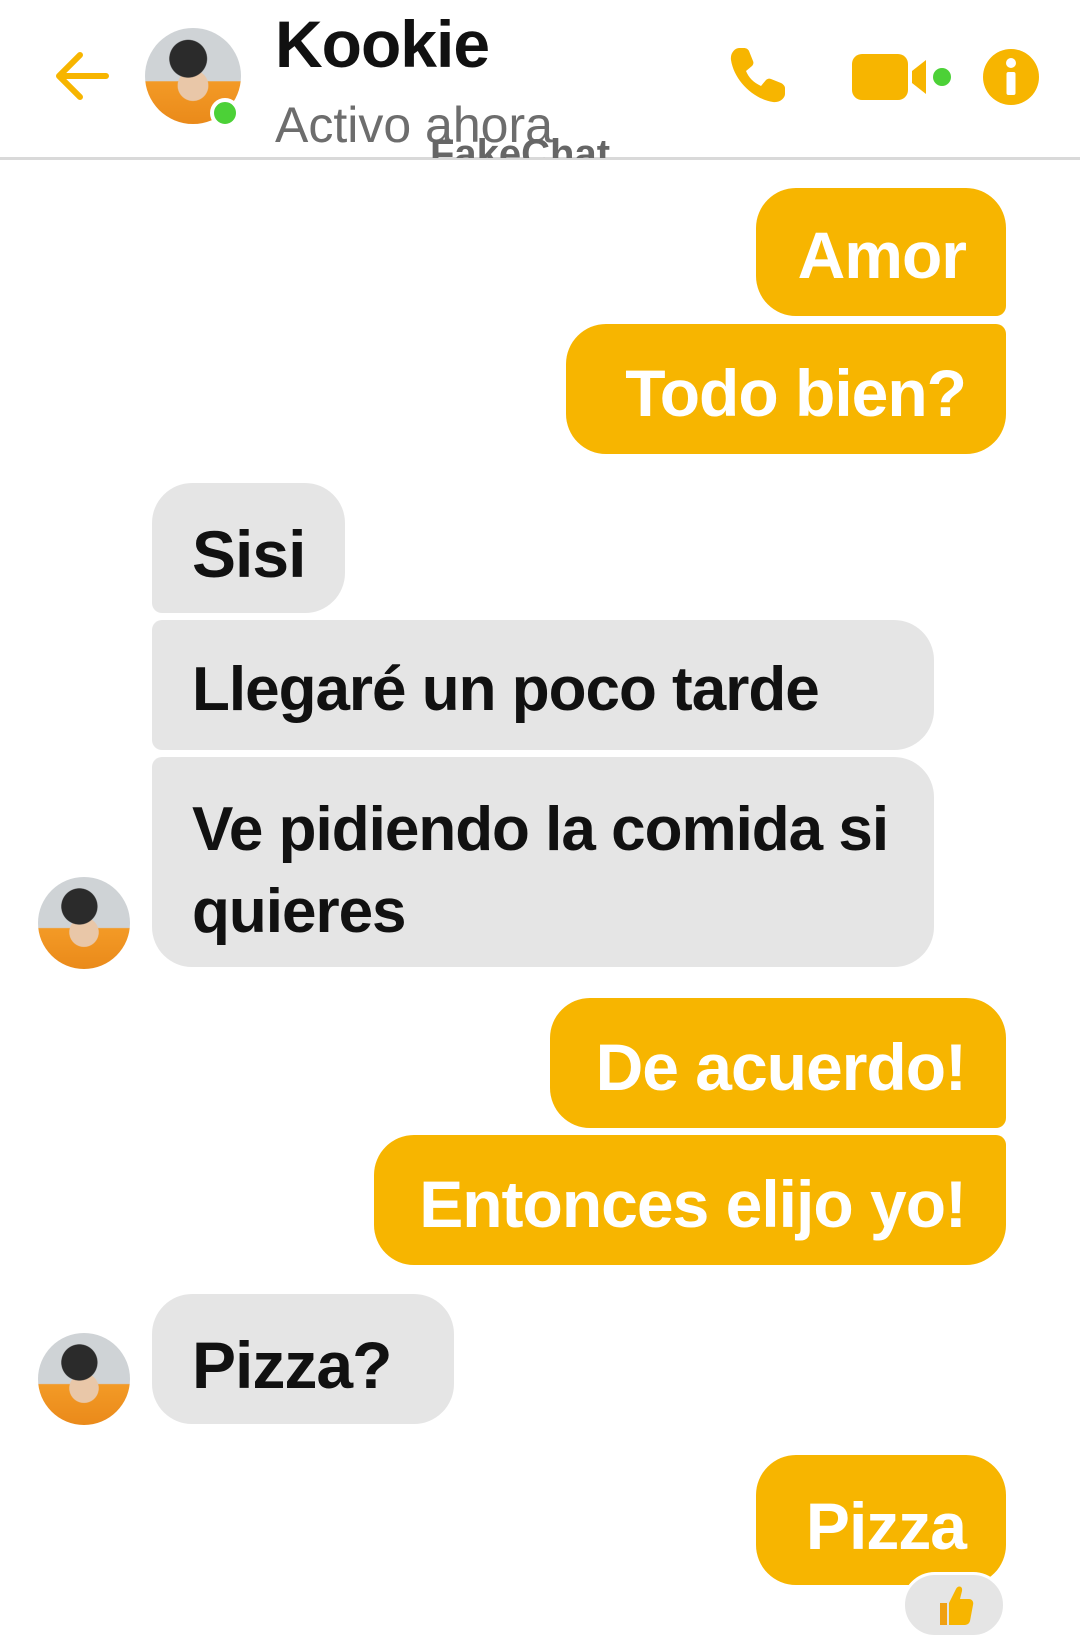 The image size is (1080, 1649). What do you see at coordinates (902, 77) in the screenshot?
I see `video-camera-icon` at bounding box center [902, 77].